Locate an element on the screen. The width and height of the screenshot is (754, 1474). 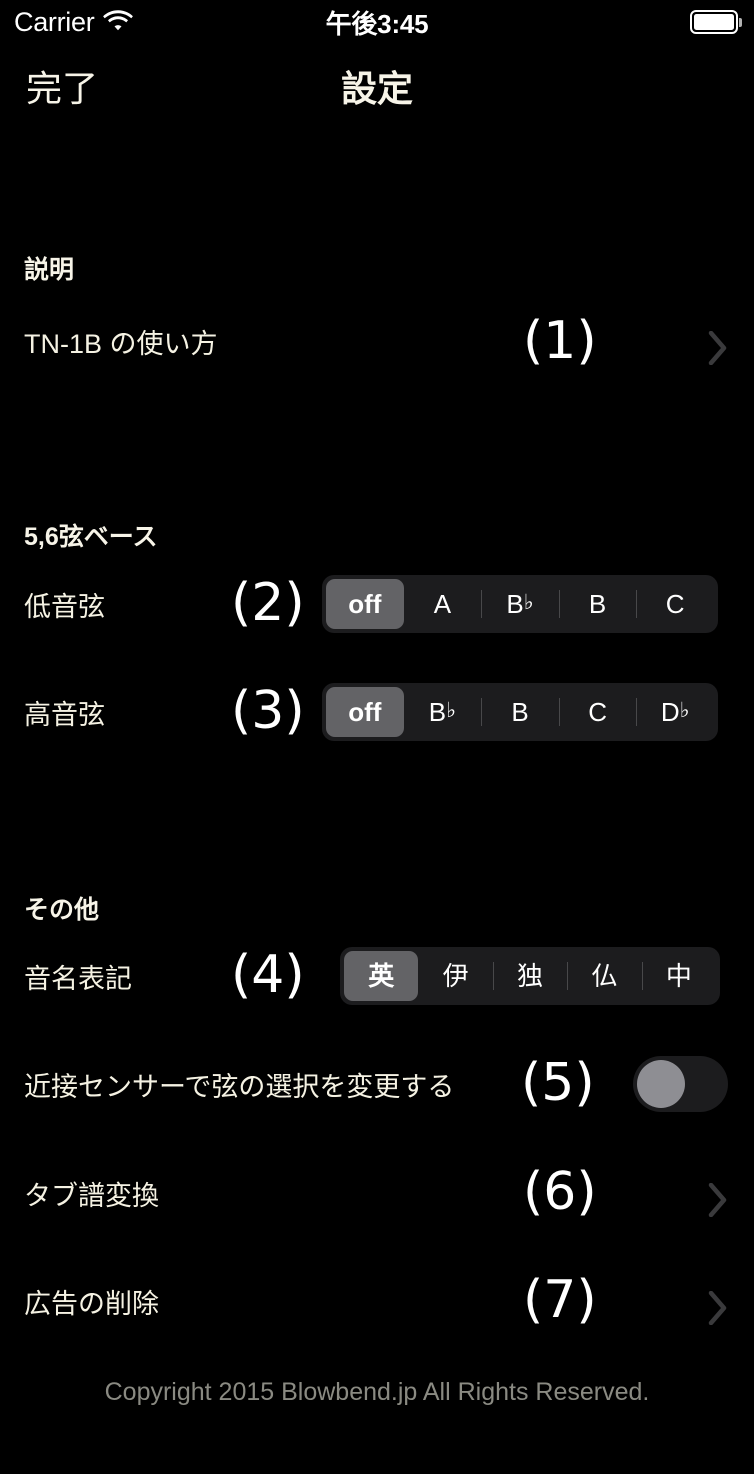
high-string-option-0: off is located at coordinates (365, 712).